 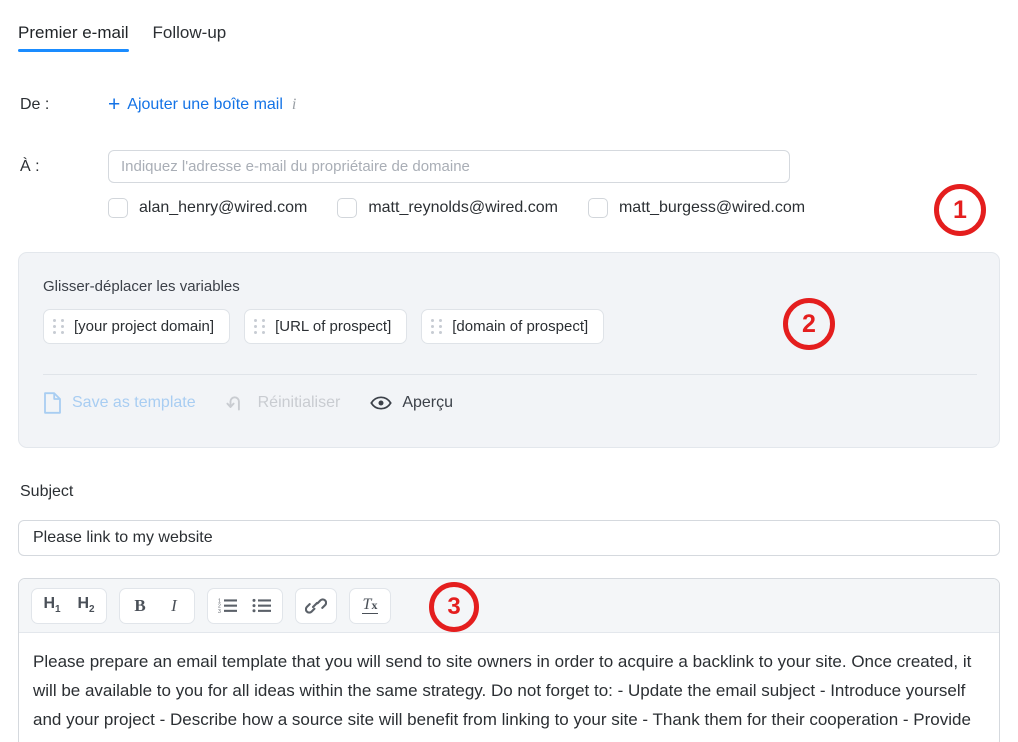 What do you see at coordinates (428, 402) in the screenshot?
I see `preview-label: Aperçu` at bounding box center [428, 402].